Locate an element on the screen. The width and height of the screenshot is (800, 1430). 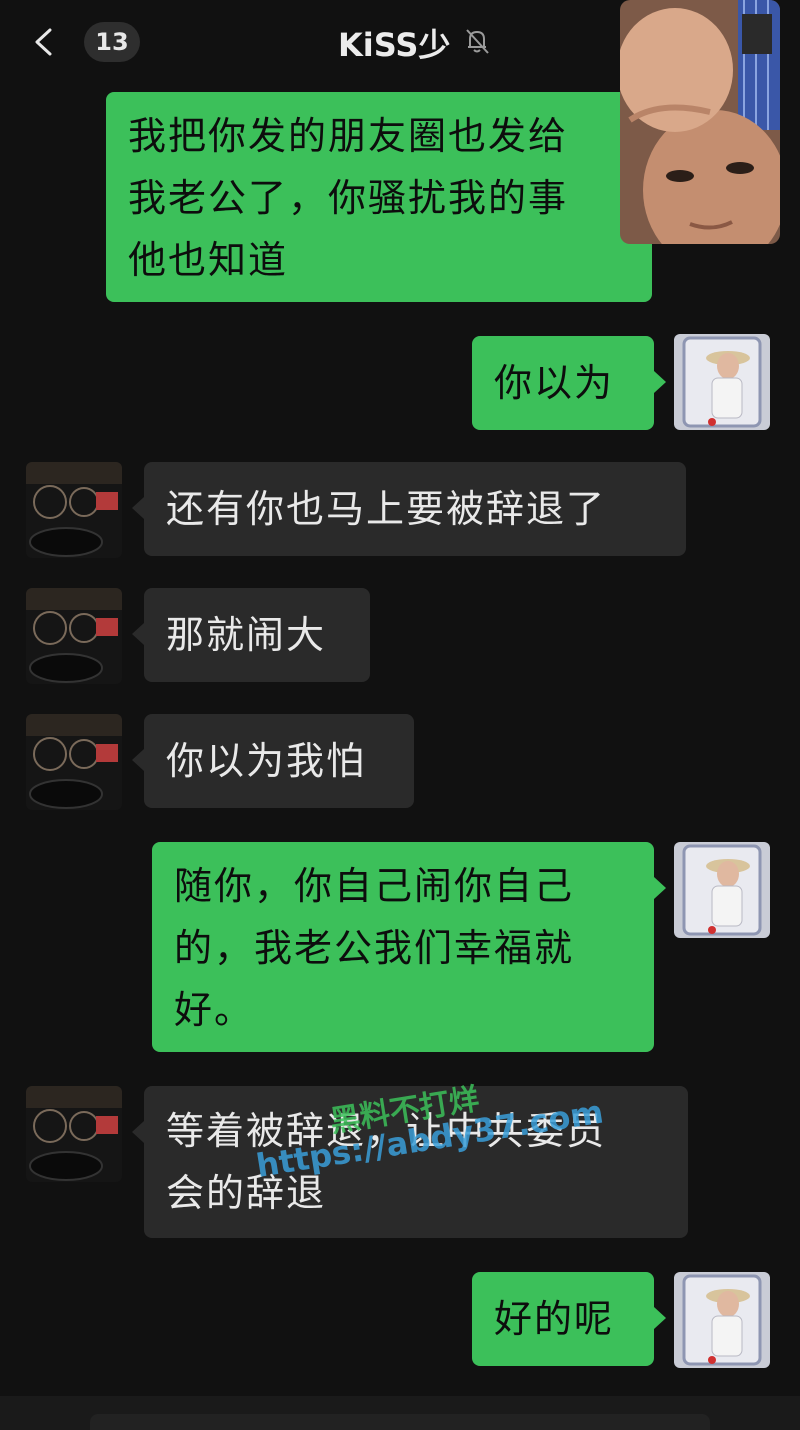
bell-off-icon is located at coordinates (477, 41).